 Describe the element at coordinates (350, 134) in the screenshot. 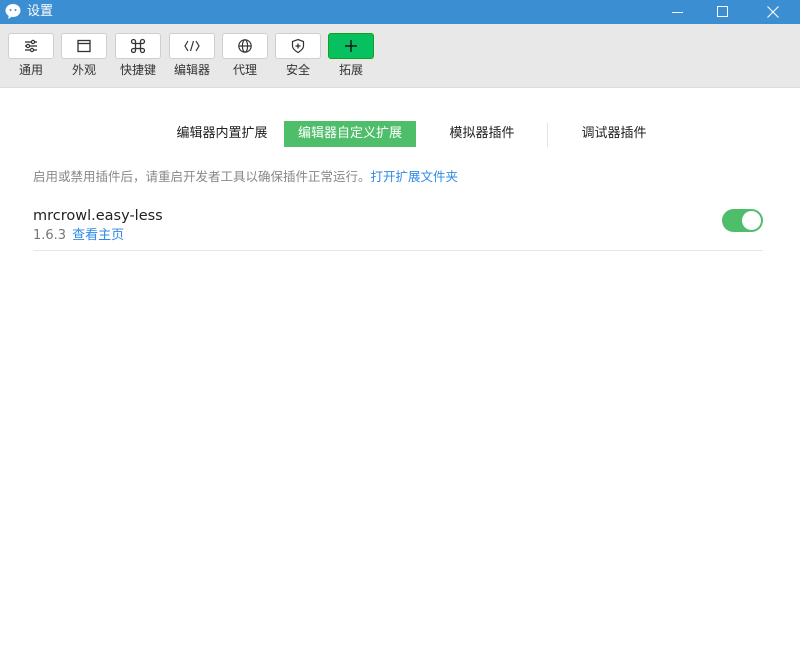

I see `tab-custom-extensions: 编辑器自定义扩展` at that location.